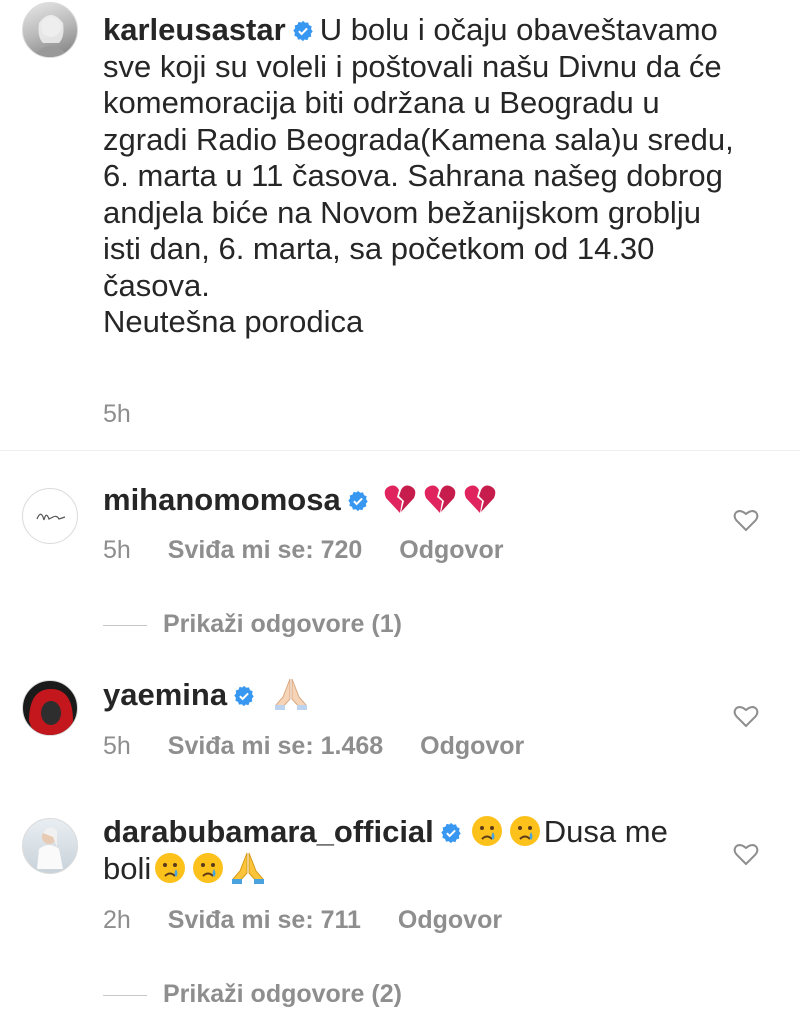  I want to click on comment-text-block: darabubamara_official Dusa me boli, so click(411, 850).